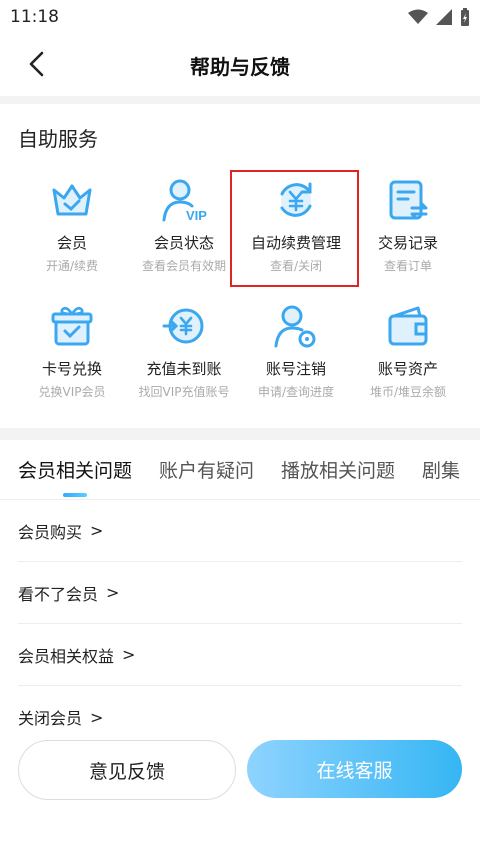 The width and height of the screenshot is (480, 853). What do you see at coordinates (444, 17) in the screenshot?
I see `signal-icon` at bounding box center [444, 17].